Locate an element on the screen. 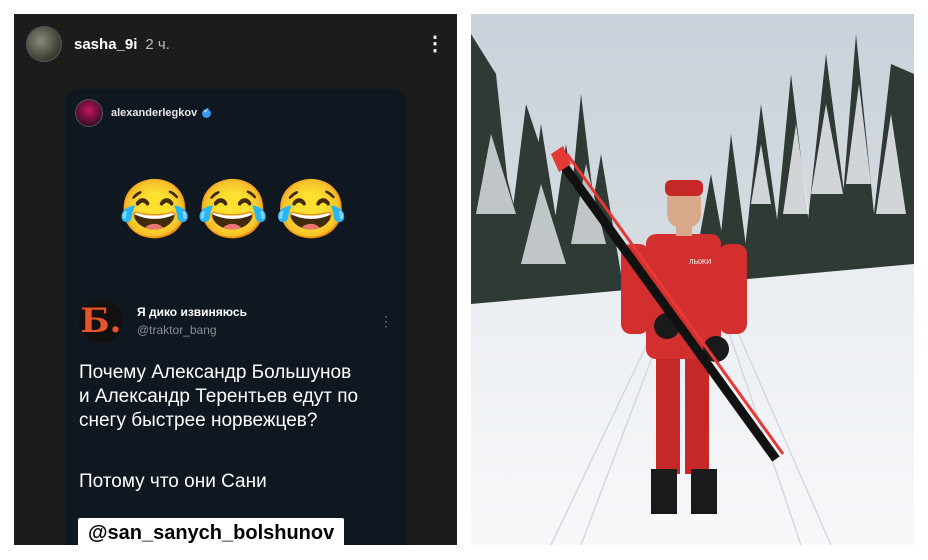 The height and width of the screenshot is (560, 928). verified-badge-icon is located at coordinates (207, 112).